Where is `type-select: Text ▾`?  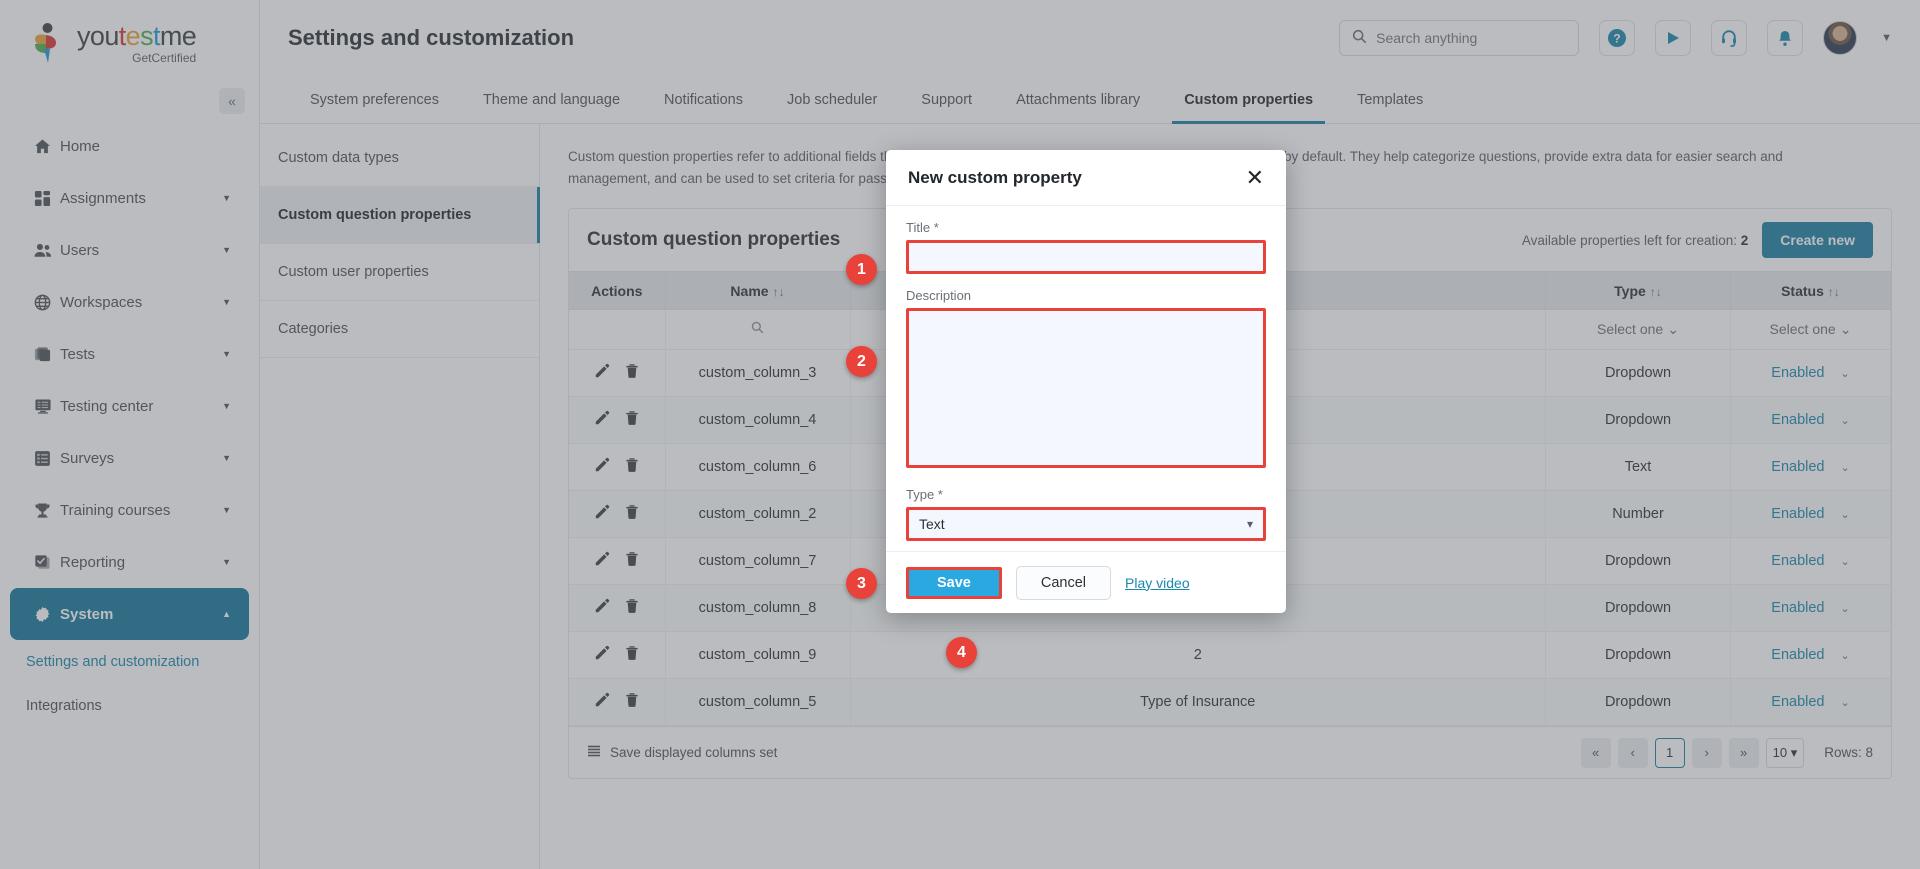
type-select: Text ▾ is located at coordinates (1086, 524).